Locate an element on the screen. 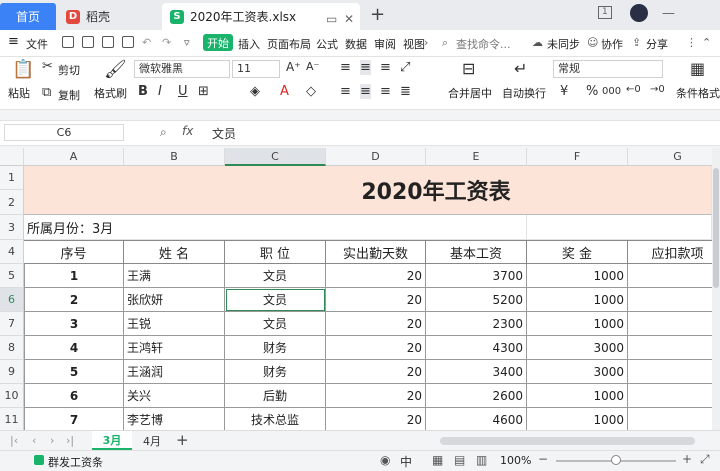  name-box: C6 is located at coordinates (64, 132).